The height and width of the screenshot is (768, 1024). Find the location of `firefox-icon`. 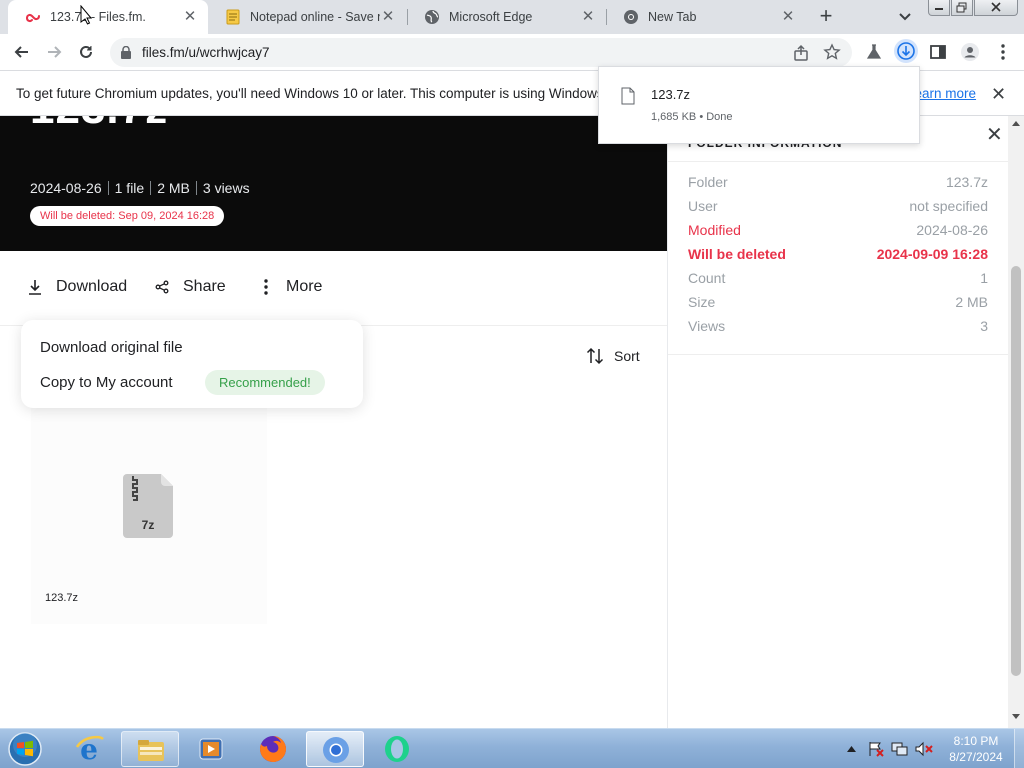

firefox-icon is located at coordinates (273, 749).